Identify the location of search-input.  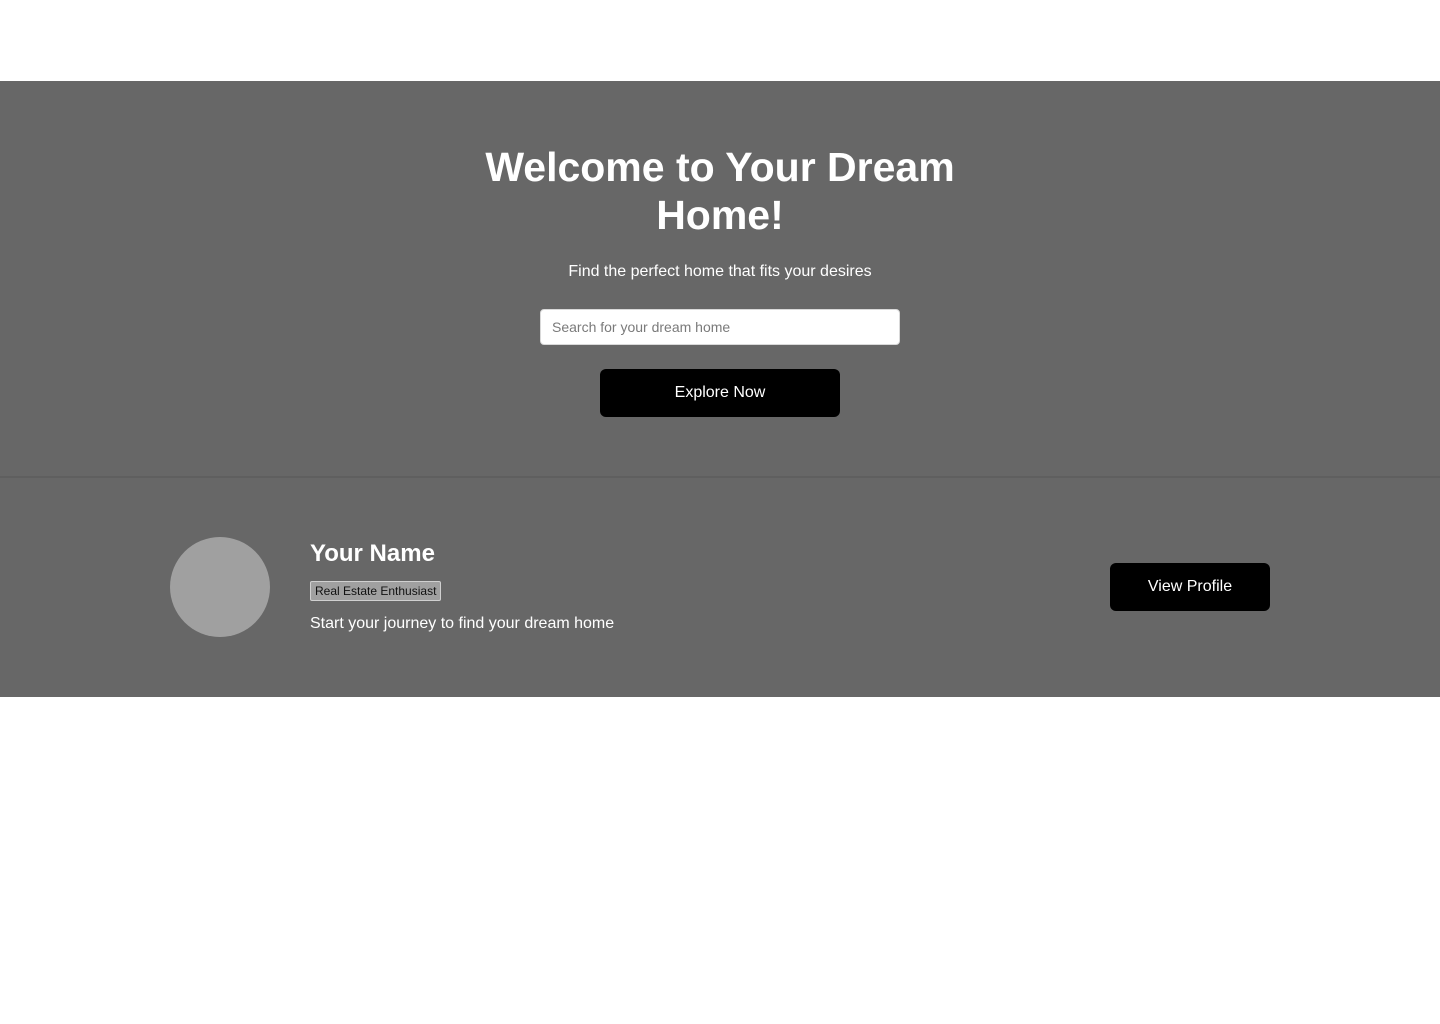
(720, 327).